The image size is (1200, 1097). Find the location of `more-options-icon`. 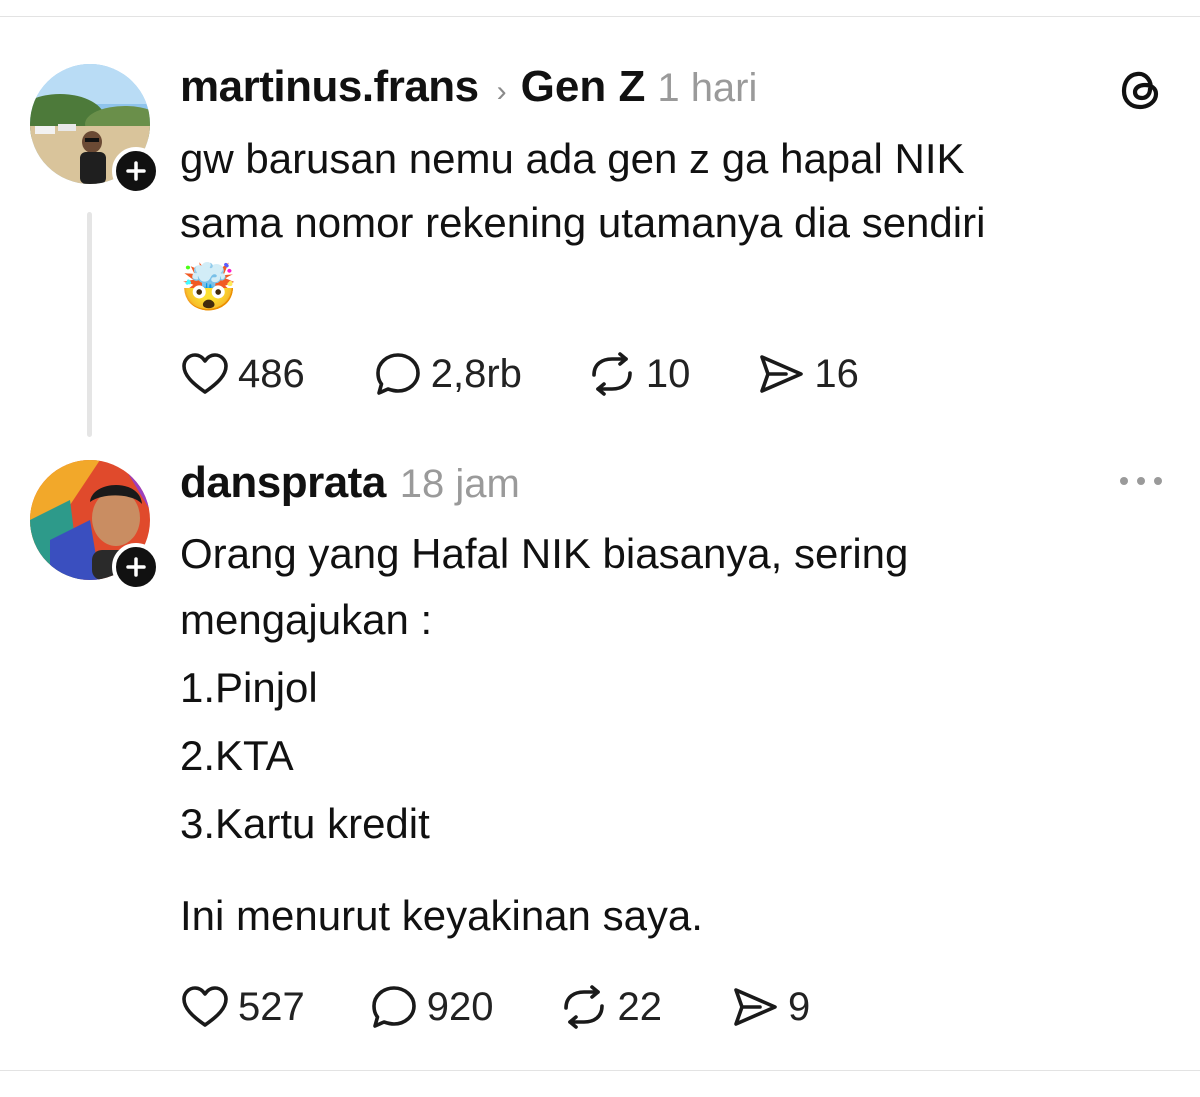

more-options-icon is located at coordinates (1141, 481).